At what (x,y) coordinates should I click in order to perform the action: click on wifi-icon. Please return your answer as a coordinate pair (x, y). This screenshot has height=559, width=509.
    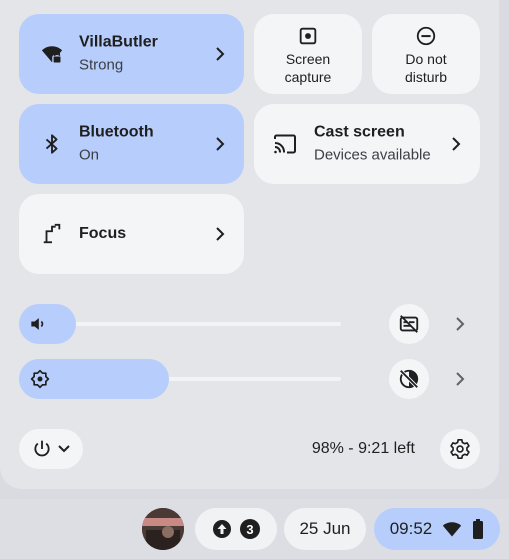
    Looking at the image, I should click on (452, 529).